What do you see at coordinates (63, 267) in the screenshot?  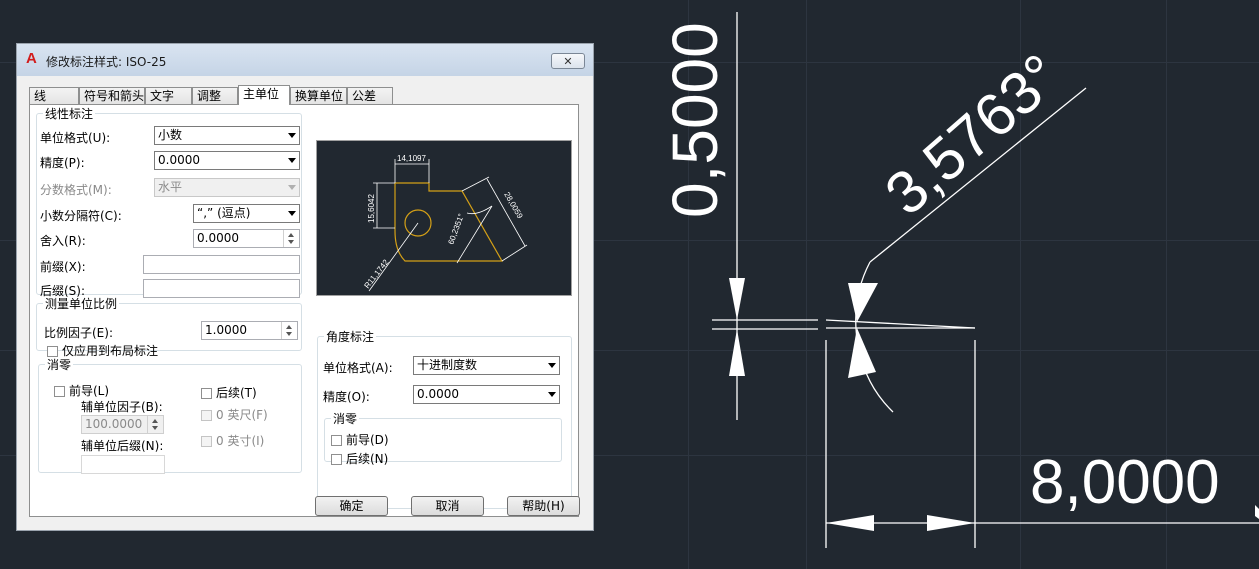 I see `prefix-label: 前缀(X):` at bounding box center [63, 267].